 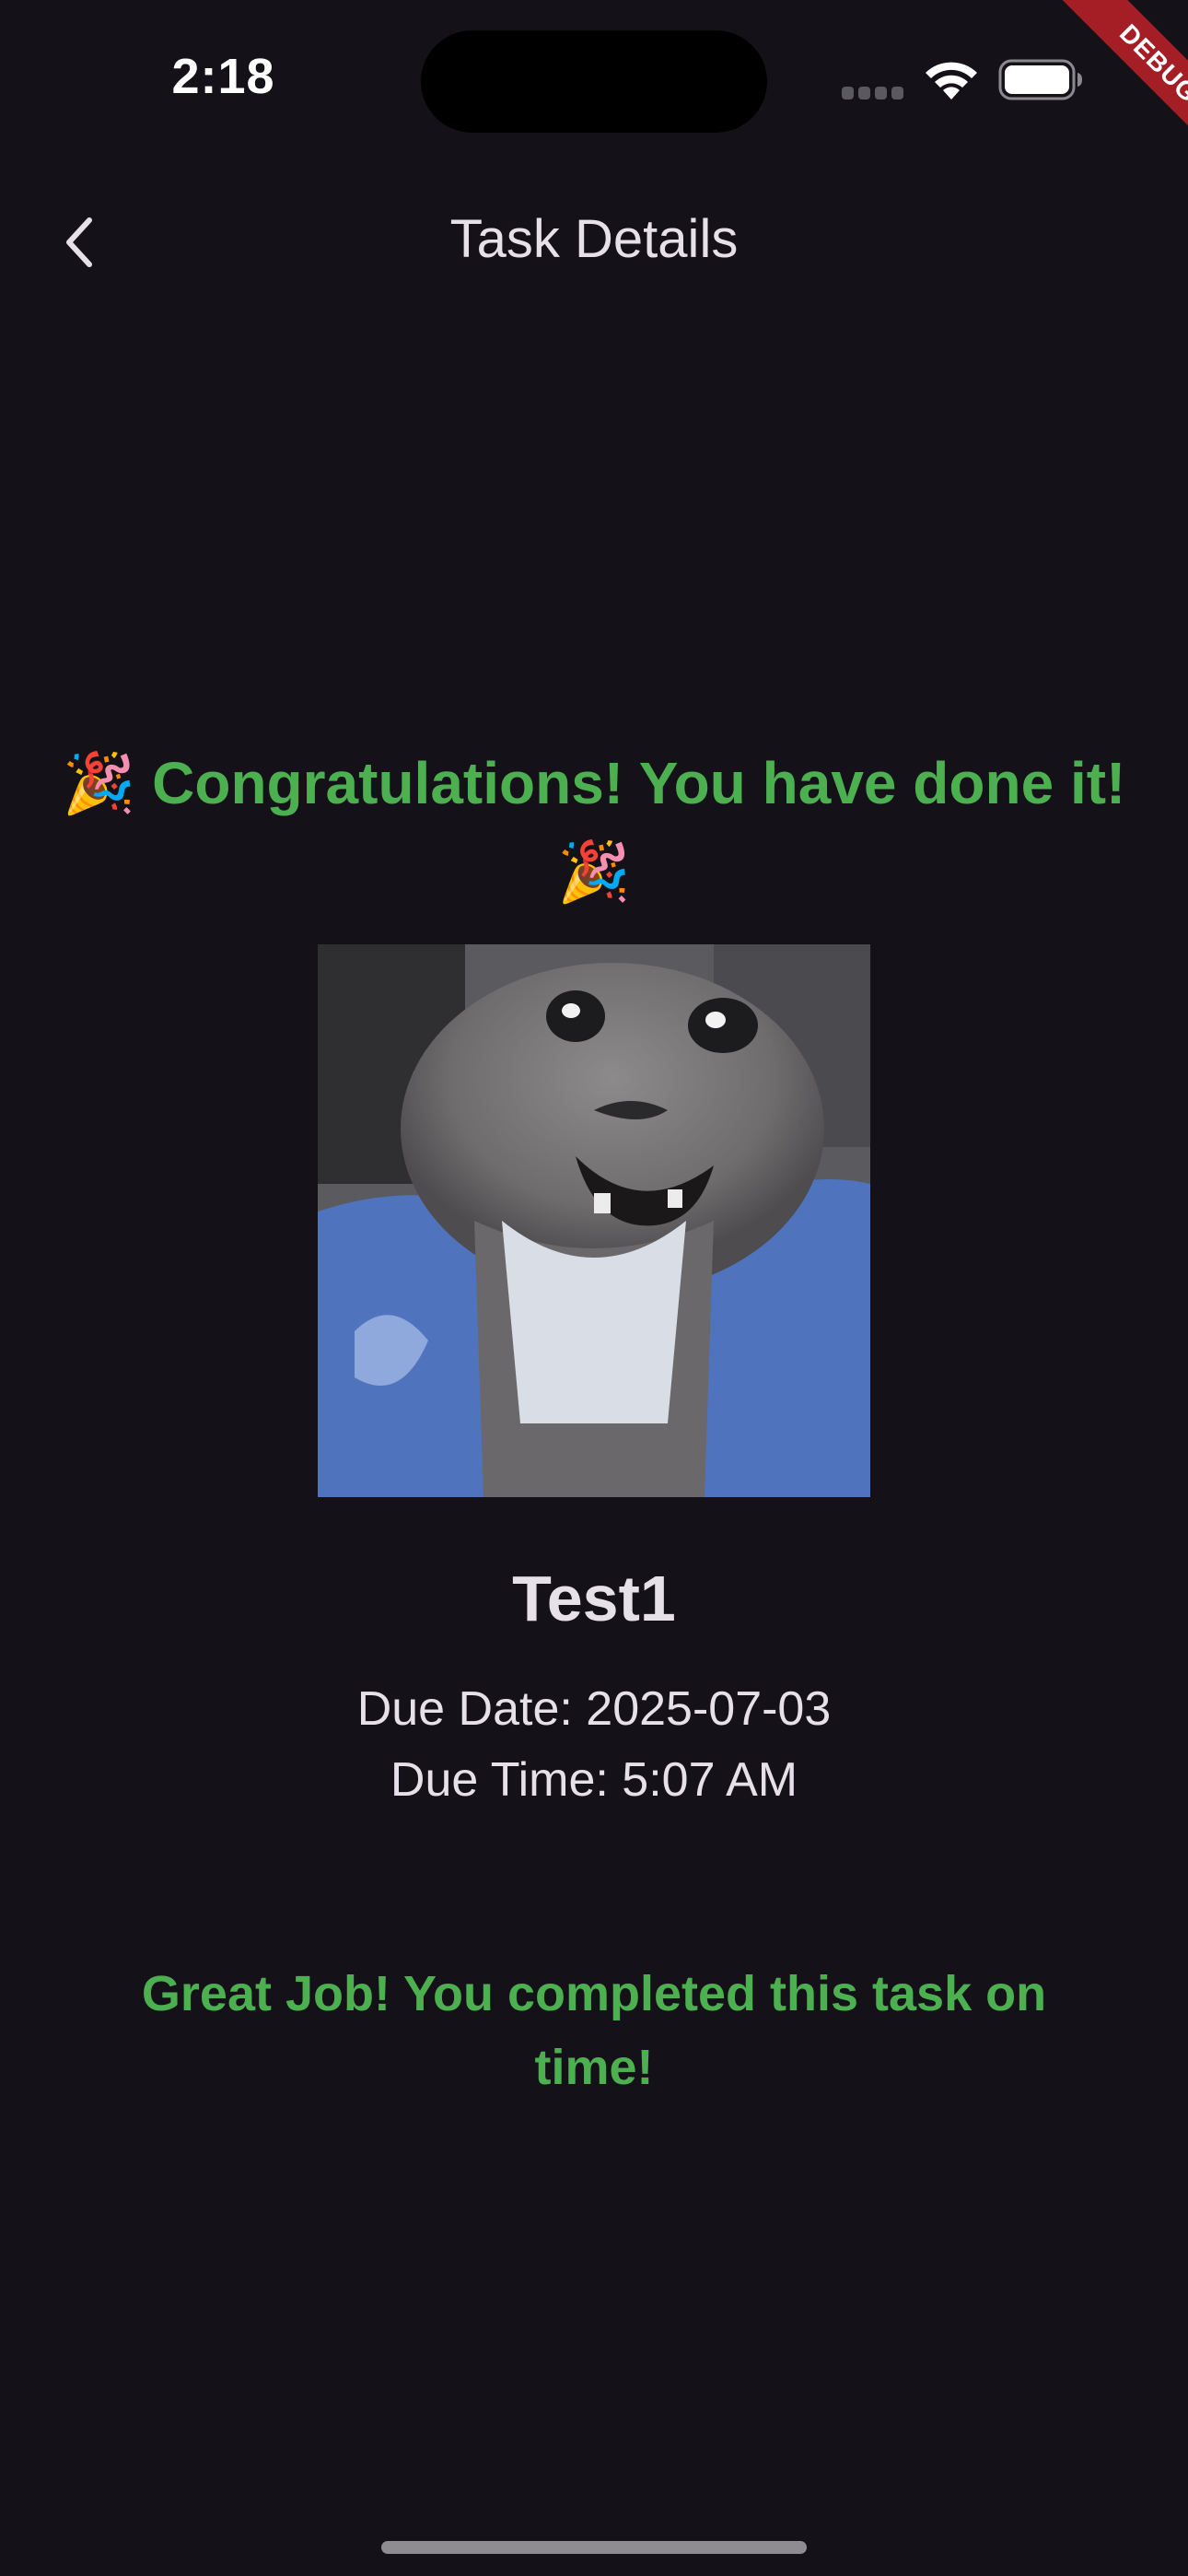 What do you see at coordinates (594, 239) in the screenshot?
I see `page-title: Task Details` at bounding box center [594, 239].